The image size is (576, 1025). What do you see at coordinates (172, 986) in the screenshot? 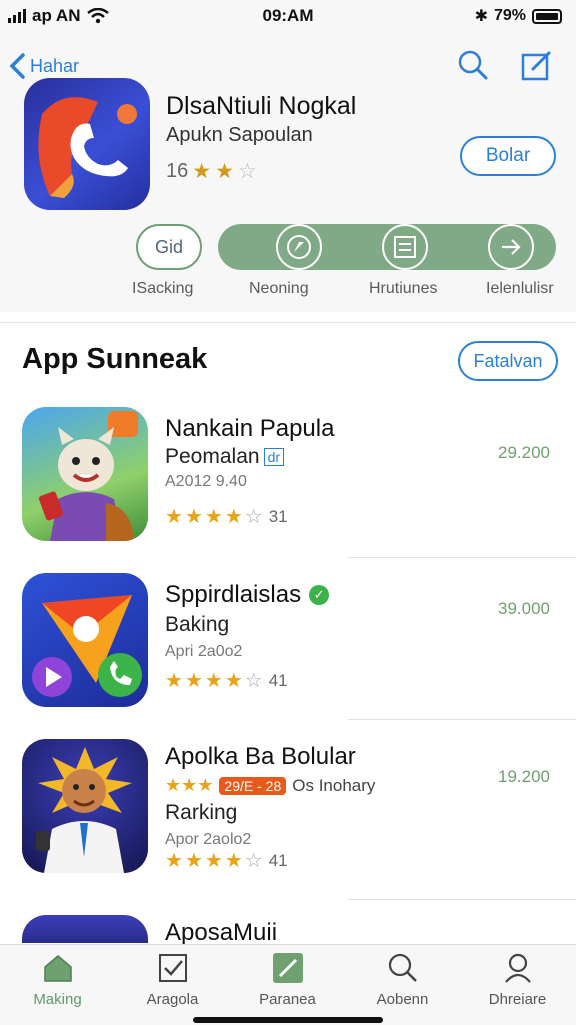
I see `tab-aragola: Aragola` at bounding box center [172, 986].